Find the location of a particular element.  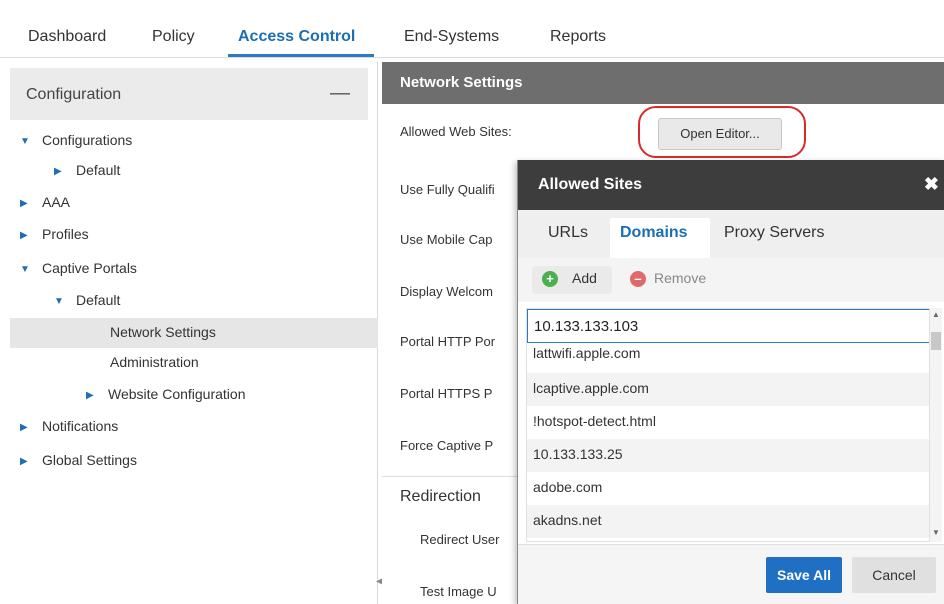

active-tab-underline is located at coordinates (301, 55).